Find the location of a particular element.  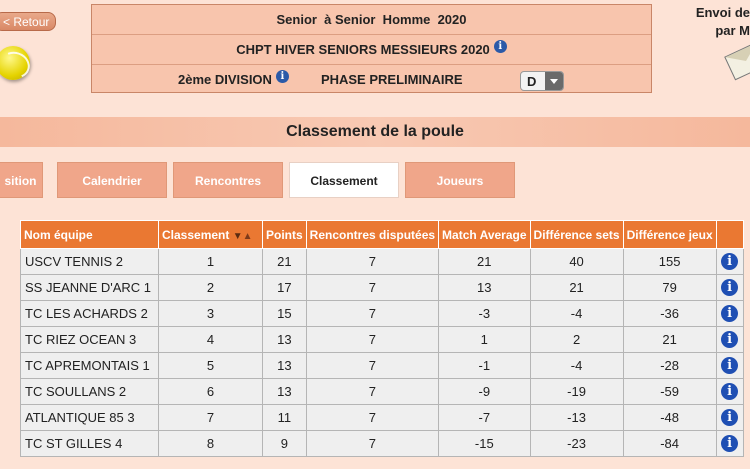

games-diff-cell: -48 is located at coordinates (669, 417).